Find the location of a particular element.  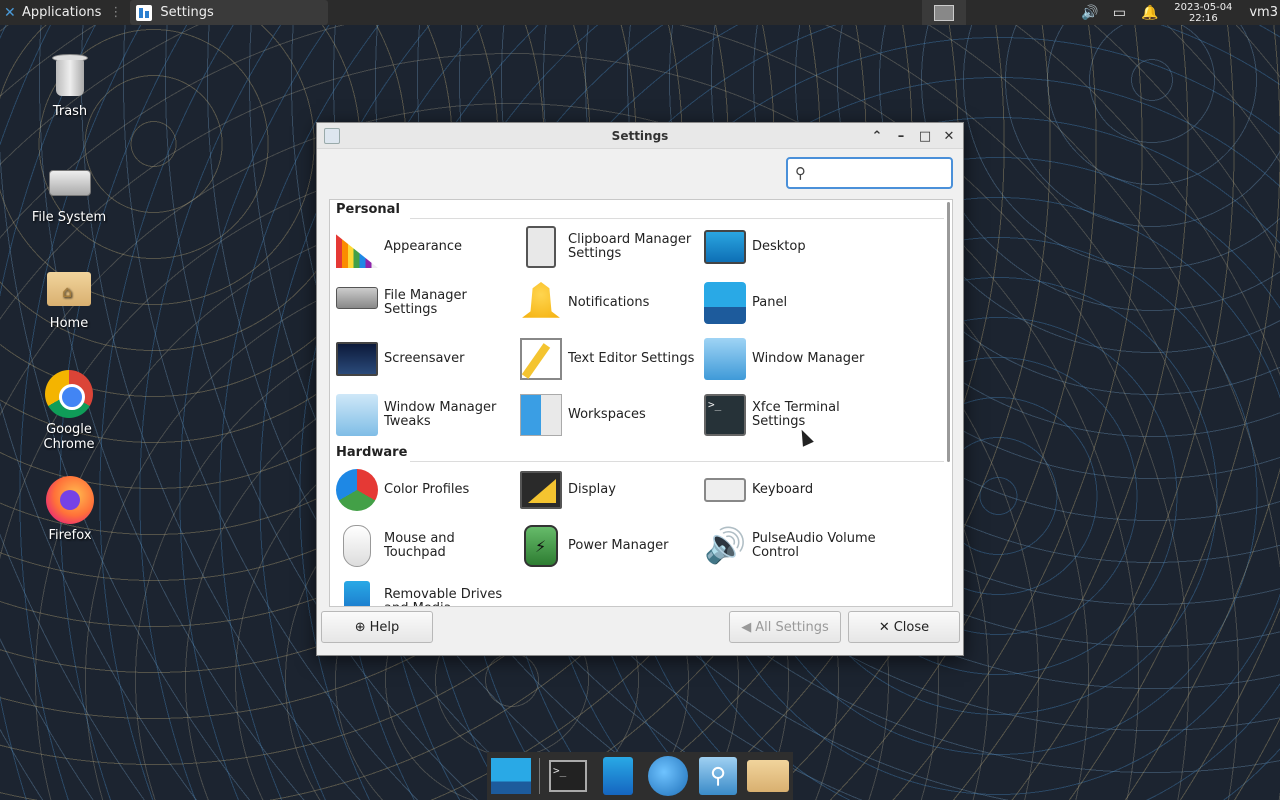

settings-item-clipboard-manager: Clipboard Manager Settings is located at coordinates (612, 247).